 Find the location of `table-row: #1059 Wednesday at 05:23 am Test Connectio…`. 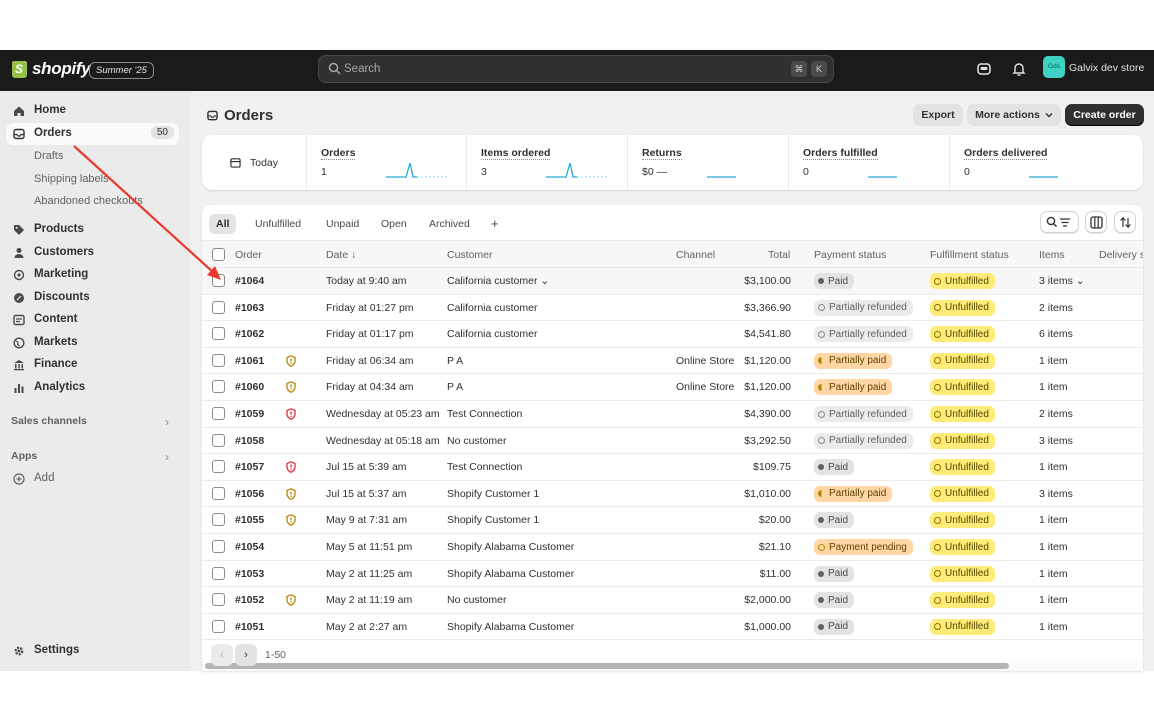

table-row: #1059 Wednesday at 05:23 am Test Connectio… is located at coordinates (672, 414).